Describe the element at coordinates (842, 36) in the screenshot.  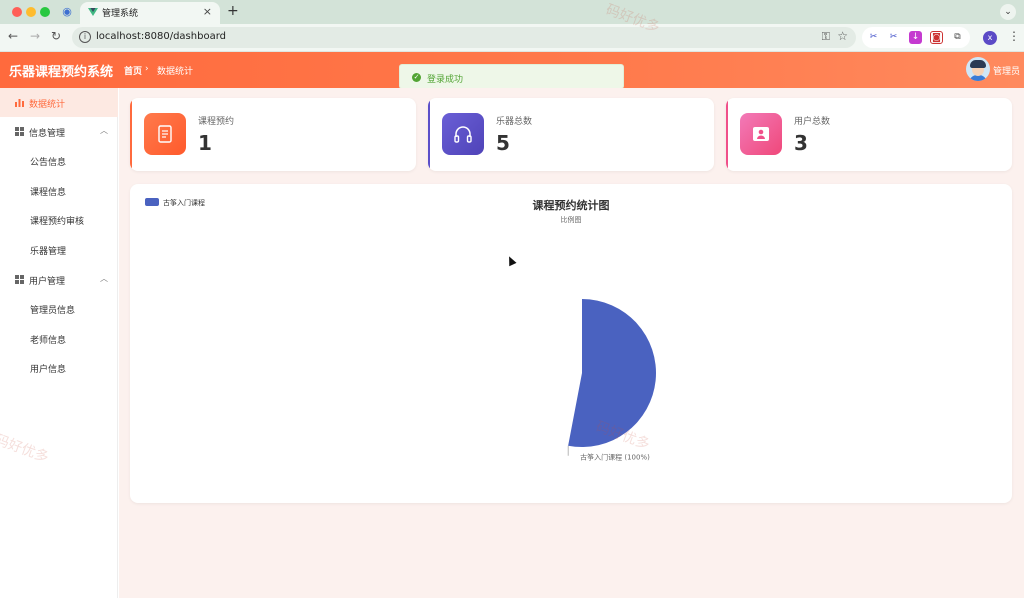
I see `bookmark-star-icon: ☆` at that location.